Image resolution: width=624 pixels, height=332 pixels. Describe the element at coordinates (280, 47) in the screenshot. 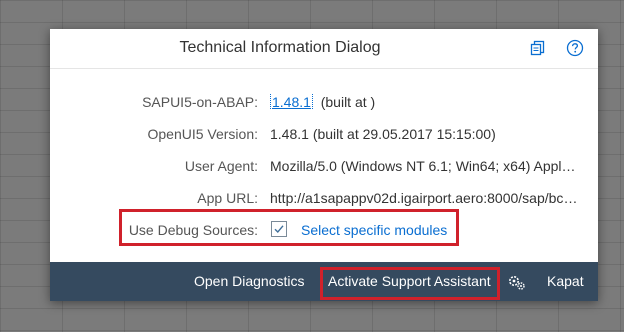

I see `dialog-title: Technical Information Dialog` at that location.